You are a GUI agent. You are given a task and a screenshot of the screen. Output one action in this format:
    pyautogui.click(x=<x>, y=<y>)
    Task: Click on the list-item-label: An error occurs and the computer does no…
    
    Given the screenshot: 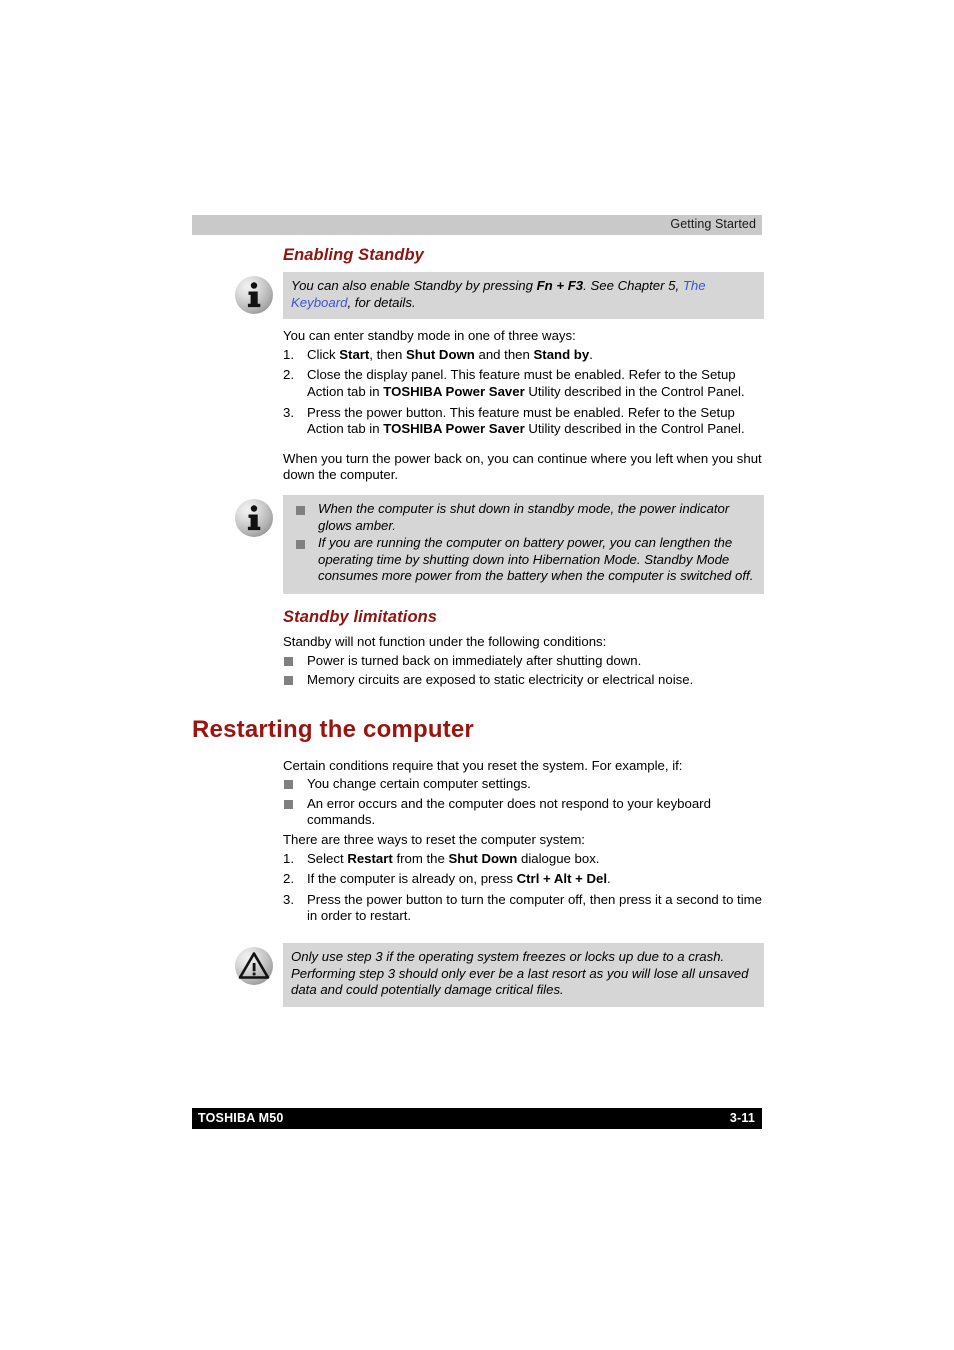 What is the action you would take?
    pyautogui.click(x=509, y=811)
    